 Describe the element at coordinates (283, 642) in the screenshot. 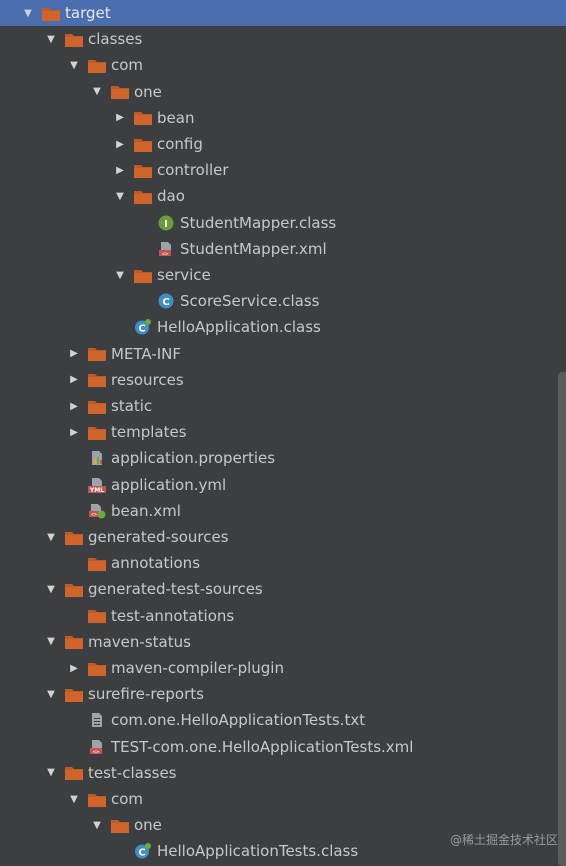

I see `tree-row-maven-status: ▼ maven-status` at that location.